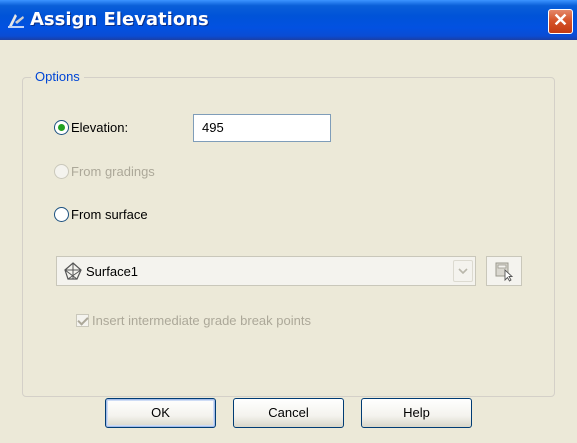  What do you see at coordinates (61, 214) in the screenshot?
I see `from-surface-radio` at bounding box center [61, 214].